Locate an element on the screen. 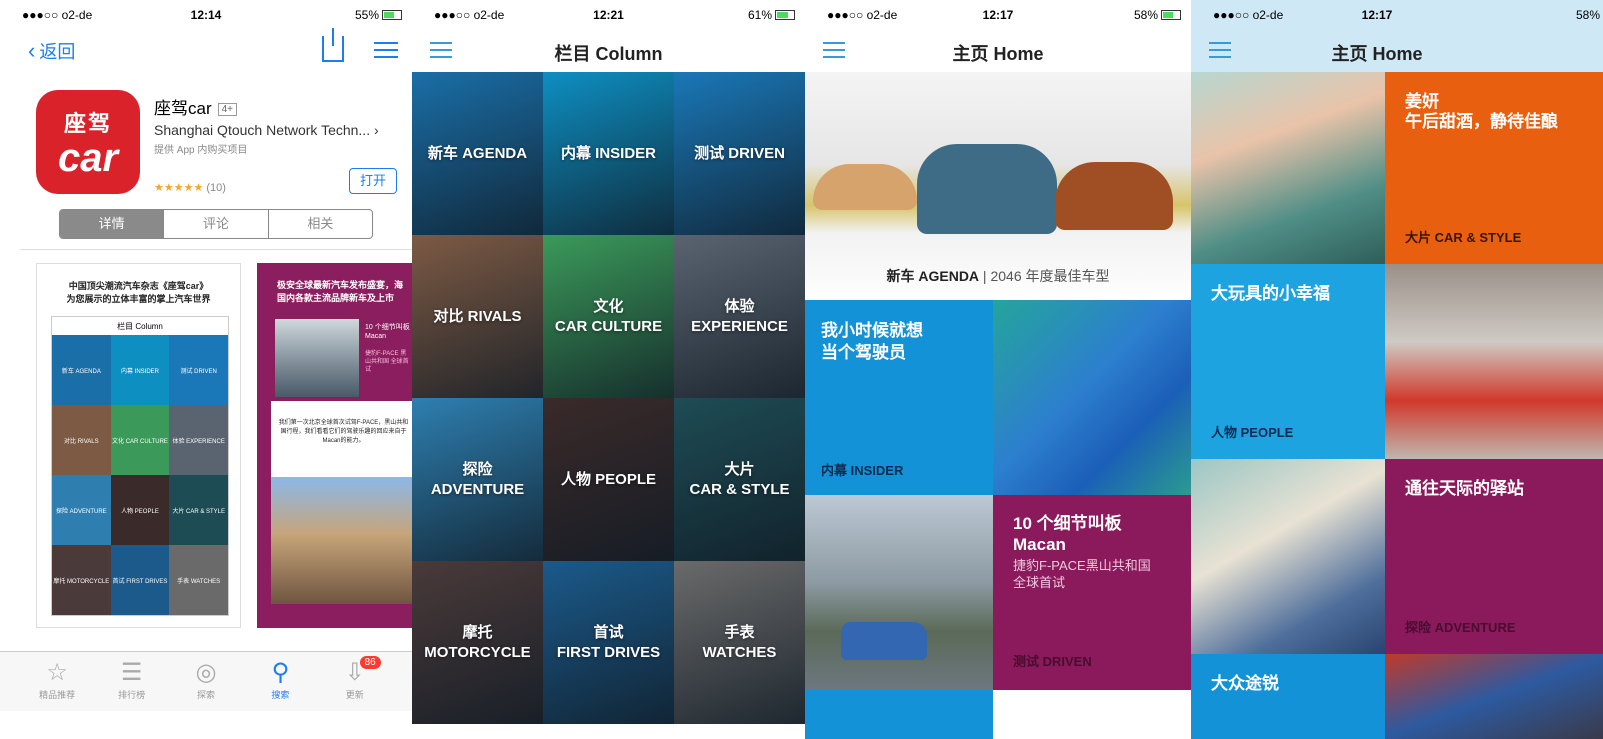 This screenshot has height=739, width=1603. column-tile: 探险 ADVENTURE is located at coordinates (477, 479).